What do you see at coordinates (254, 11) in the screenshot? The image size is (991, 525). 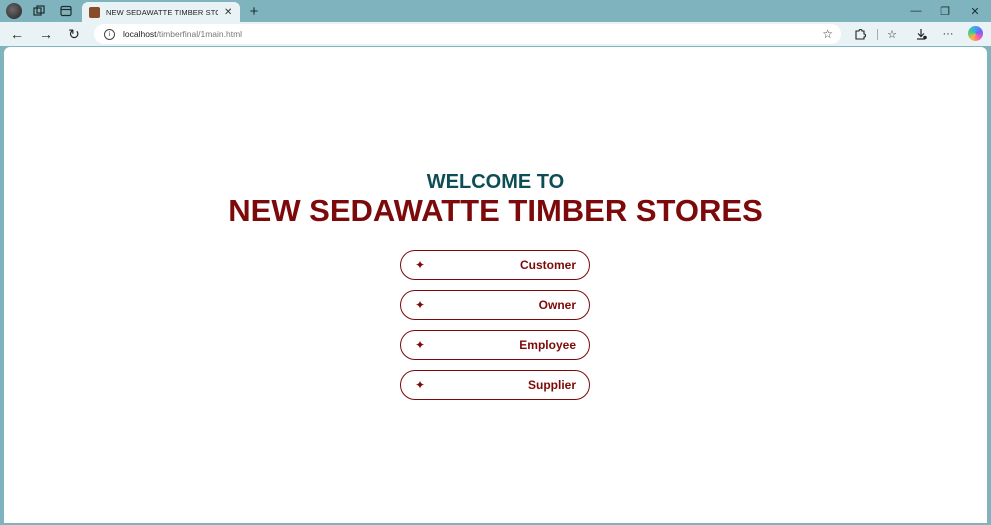 I see `new-tab-button: +` at bounding box center [254, 11].